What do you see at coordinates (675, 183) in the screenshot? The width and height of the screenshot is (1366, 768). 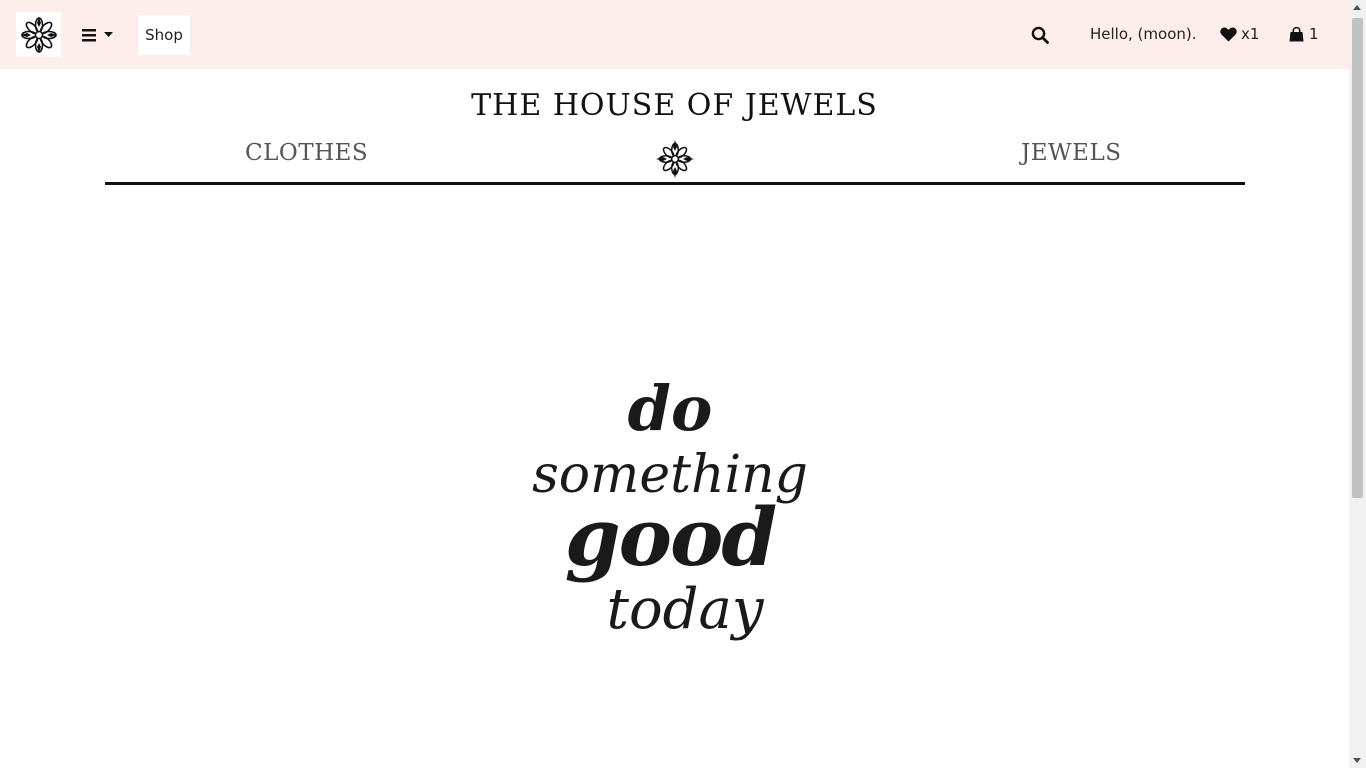 I see `header-divider` at bounding box center [675, 183].